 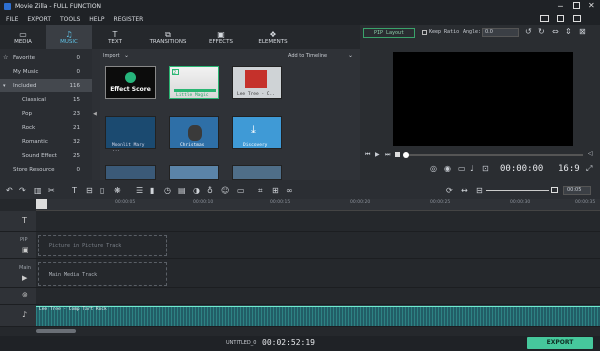 I want to click on menu-help: HELP, so click(x=96, y=19).